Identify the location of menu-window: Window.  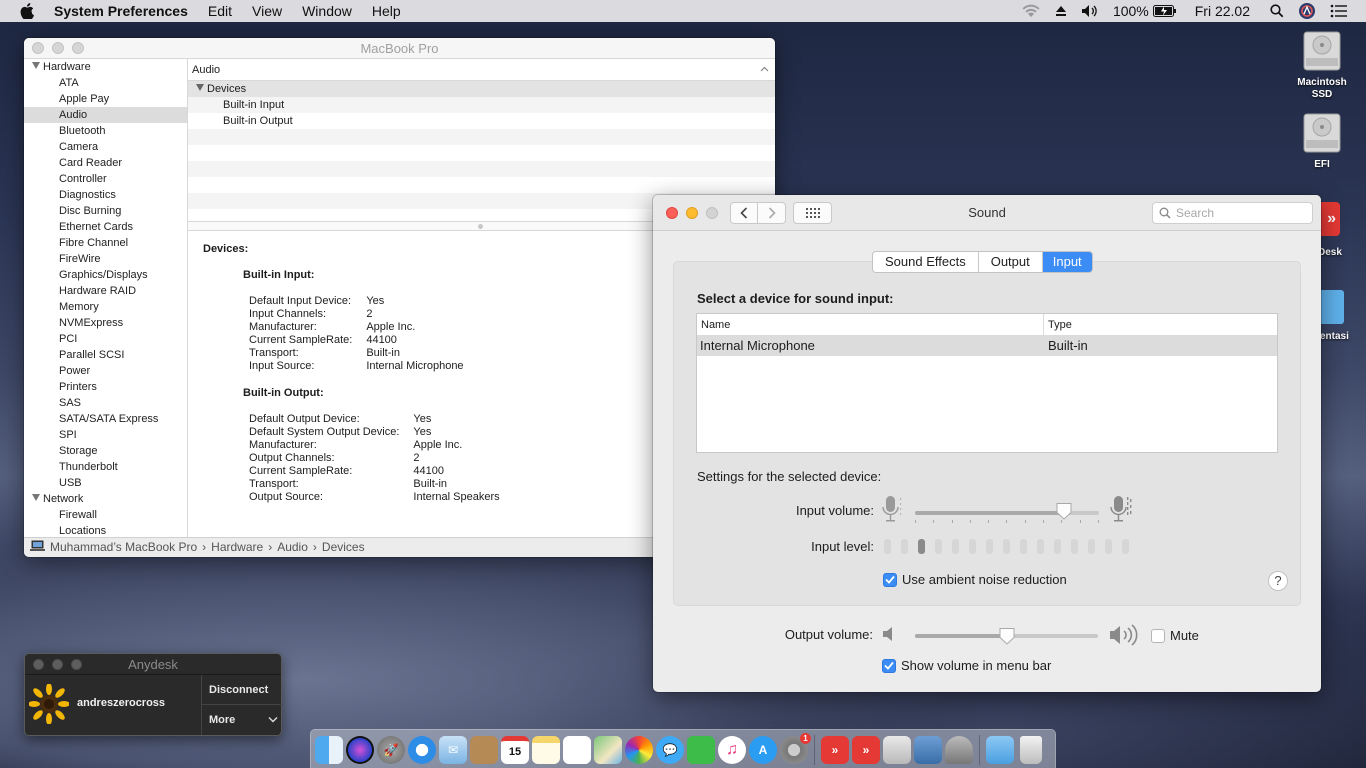
(327, 11).